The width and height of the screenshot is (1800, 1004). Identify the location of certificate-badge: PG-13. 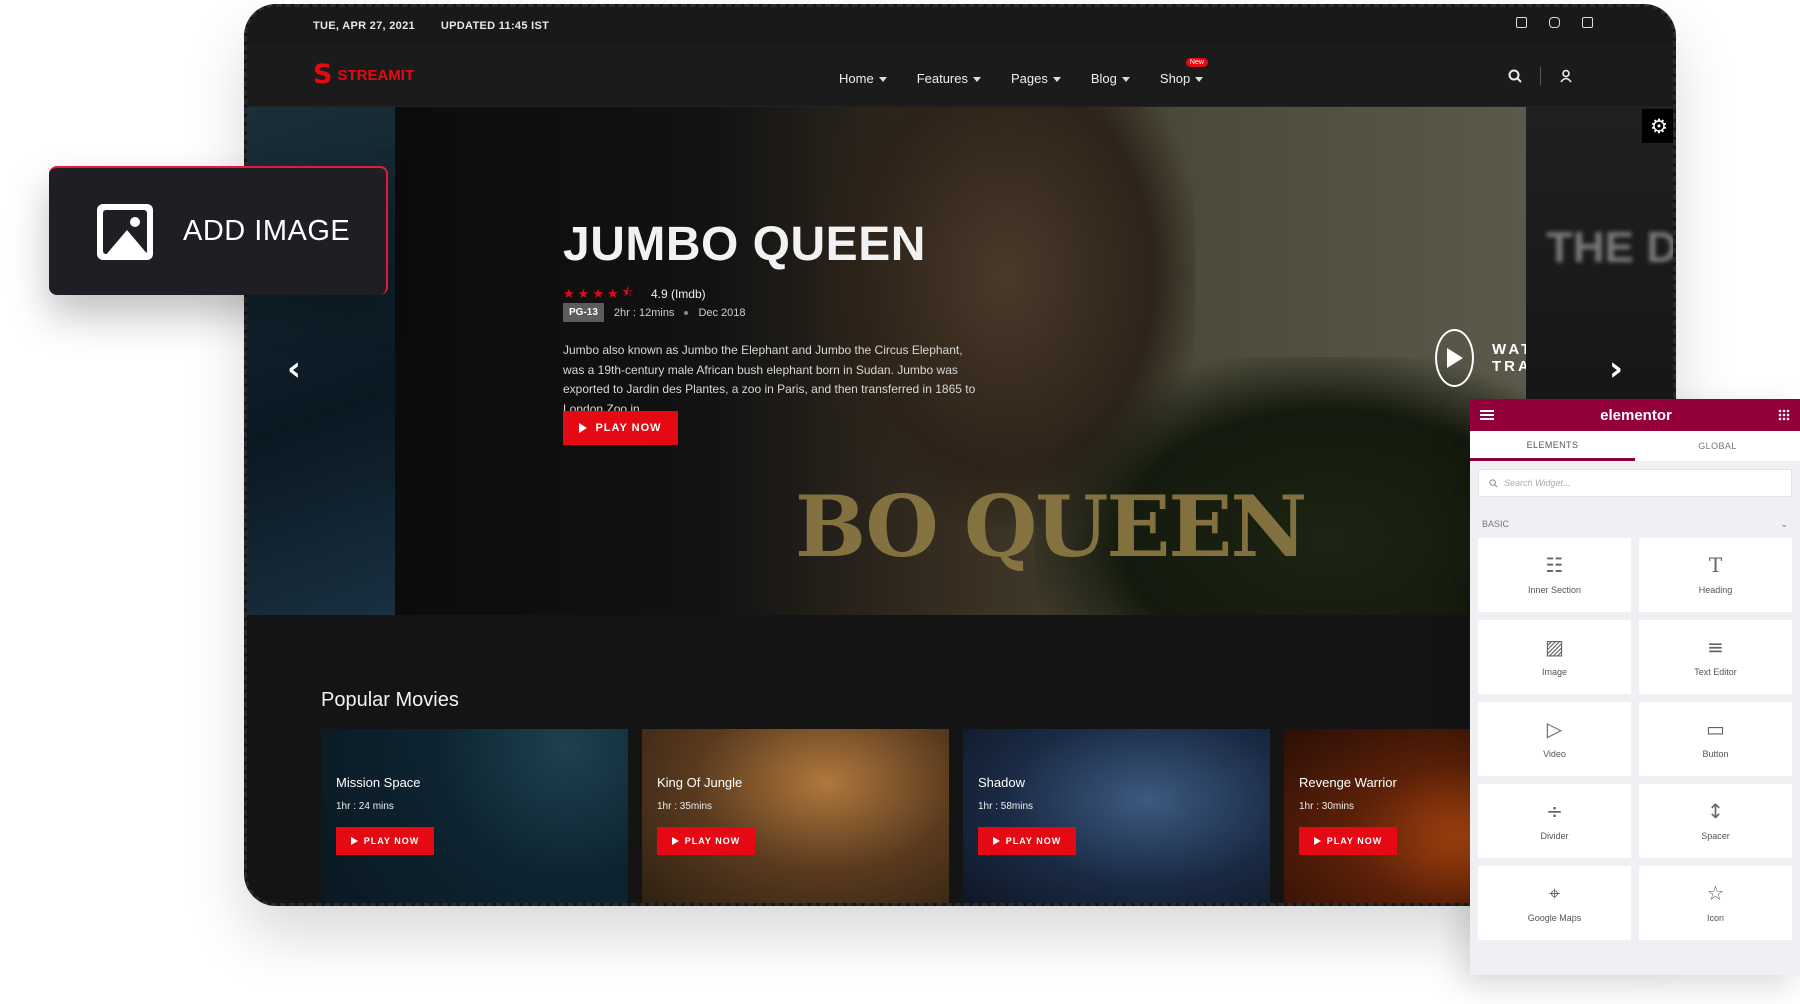
(583, 312).